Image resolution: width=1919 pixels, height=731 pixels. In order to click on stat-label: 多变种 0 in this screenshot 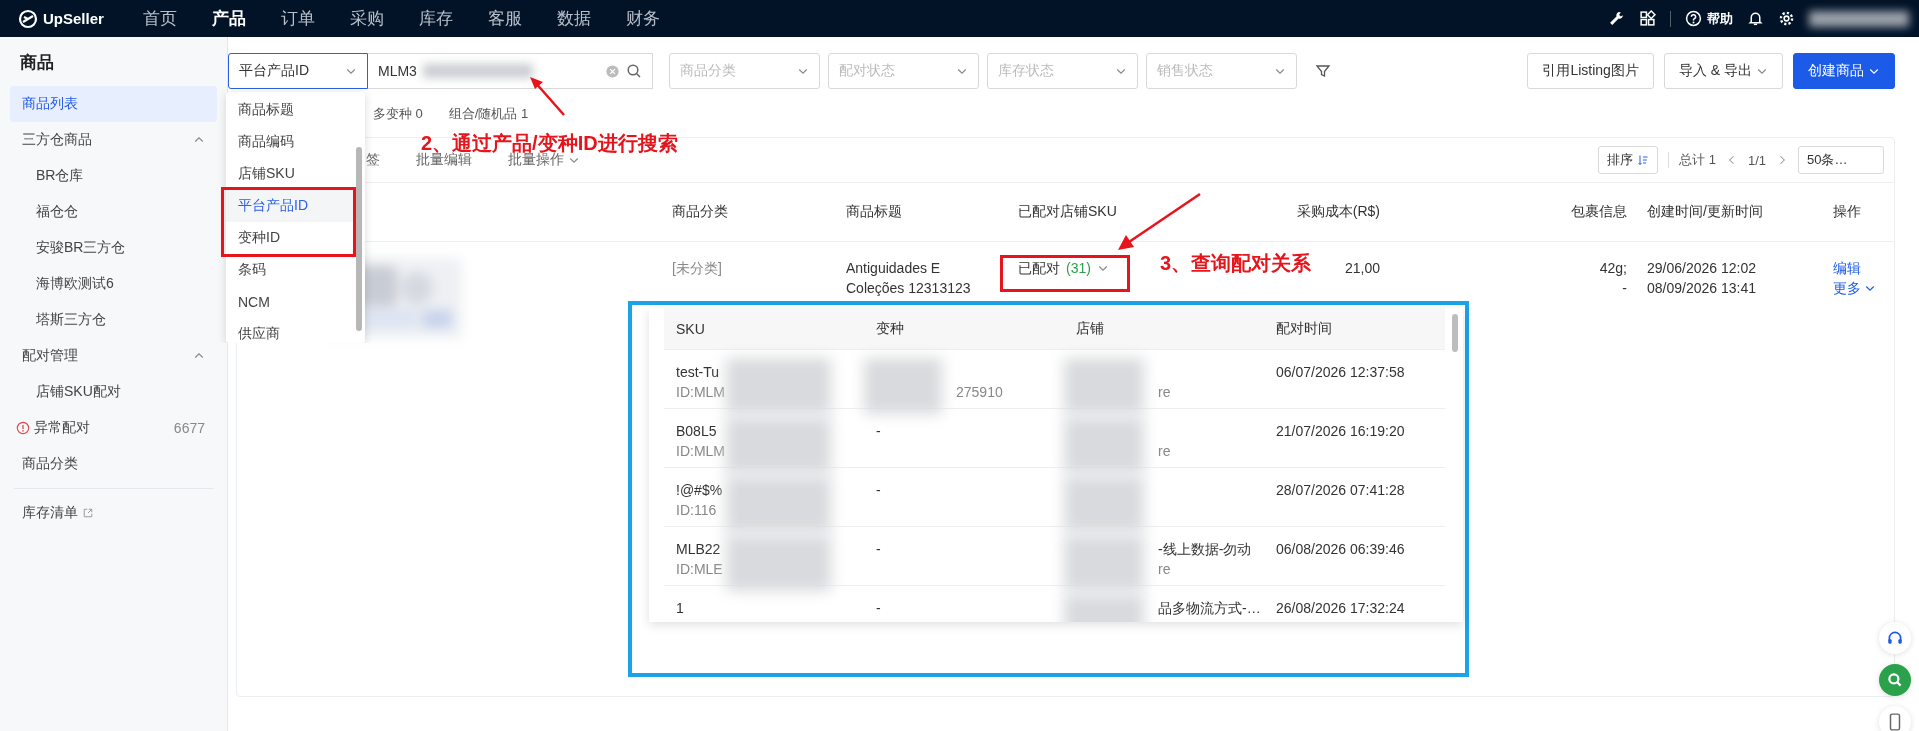, I will do `click(398, 114)`.